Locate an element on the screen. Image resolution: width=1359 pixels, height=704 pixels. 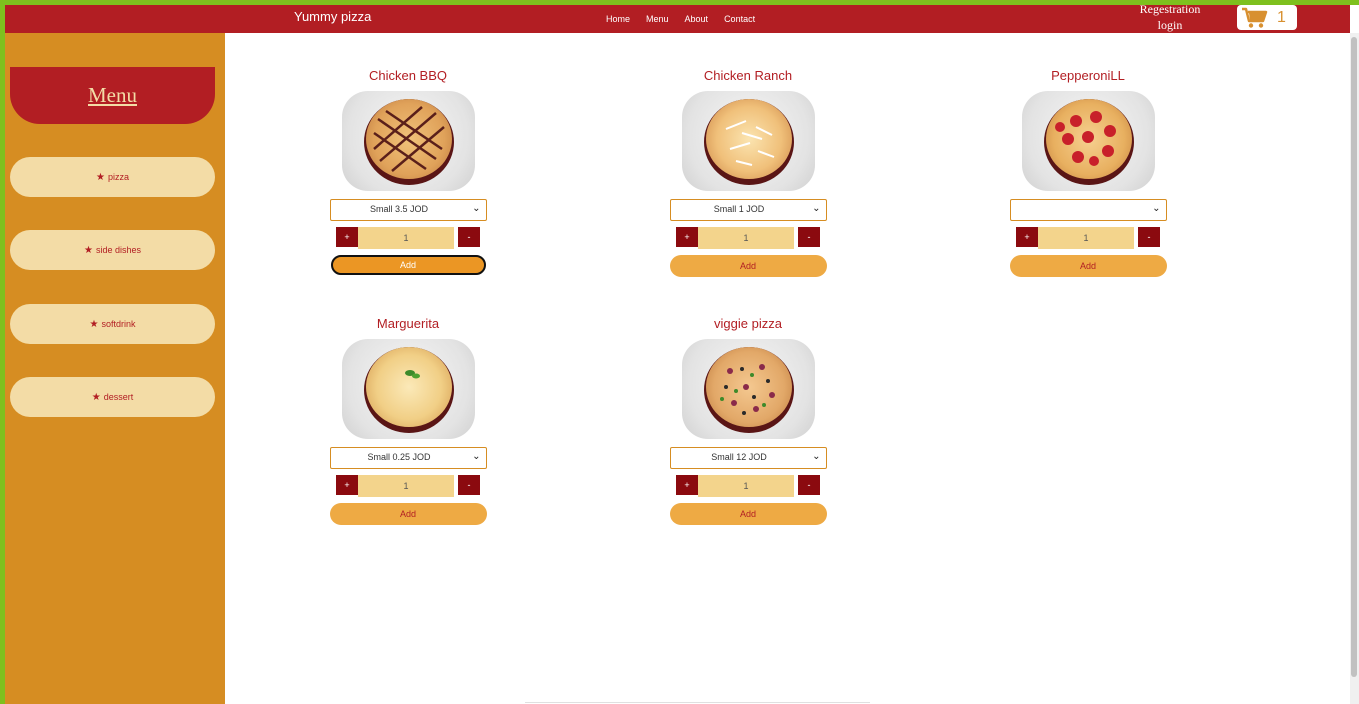
sidebar-item-label: side dishes is located at coordinates (118, 250).